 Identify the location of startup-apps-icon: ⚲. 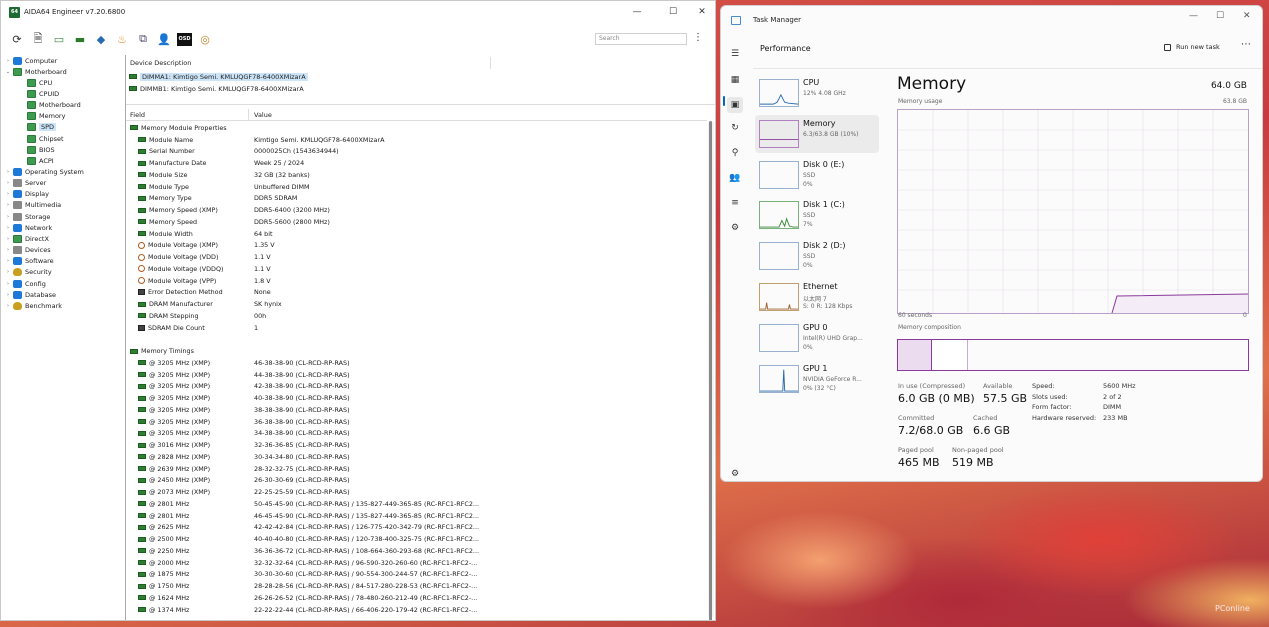
(735, 153).